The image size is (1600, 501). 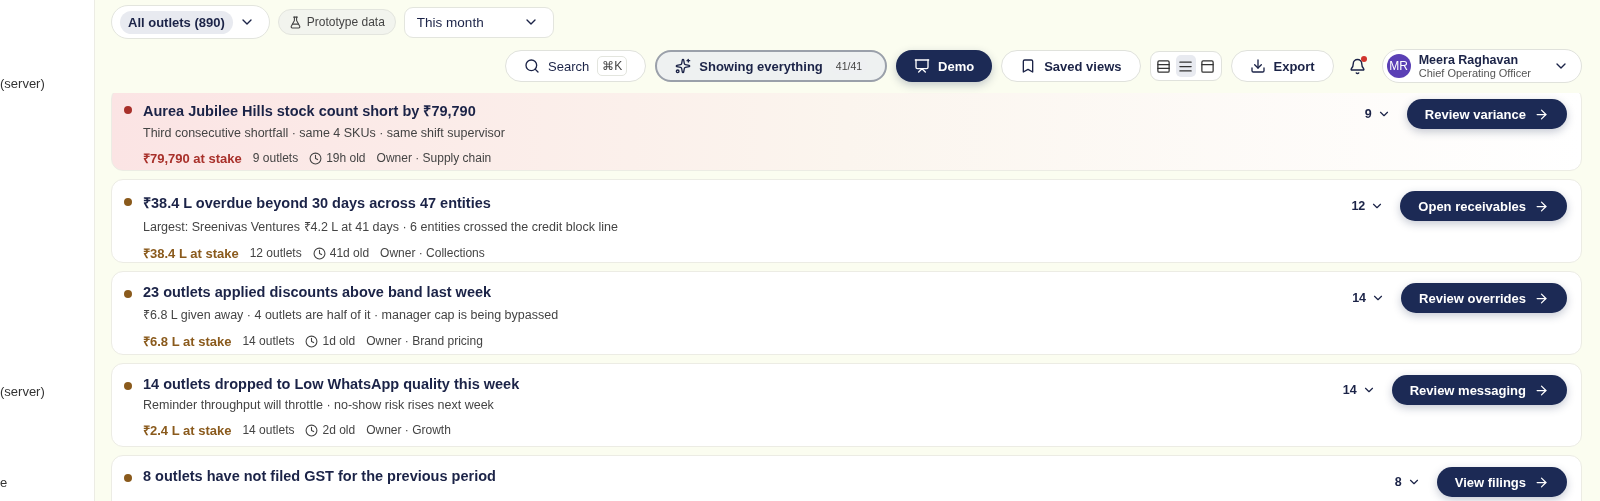 I want to click on alert-detail: ₹6.8 L given away · 4 outlets are half of it · manager cap is being bypassed, so click(x=351, y=315).